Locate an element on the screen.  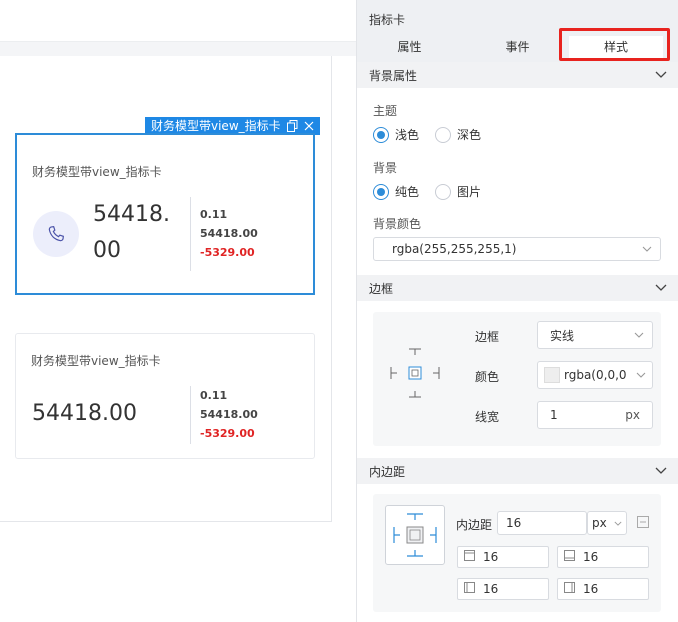
border-width-label: 线宽 is located at coordinates (487, 417).